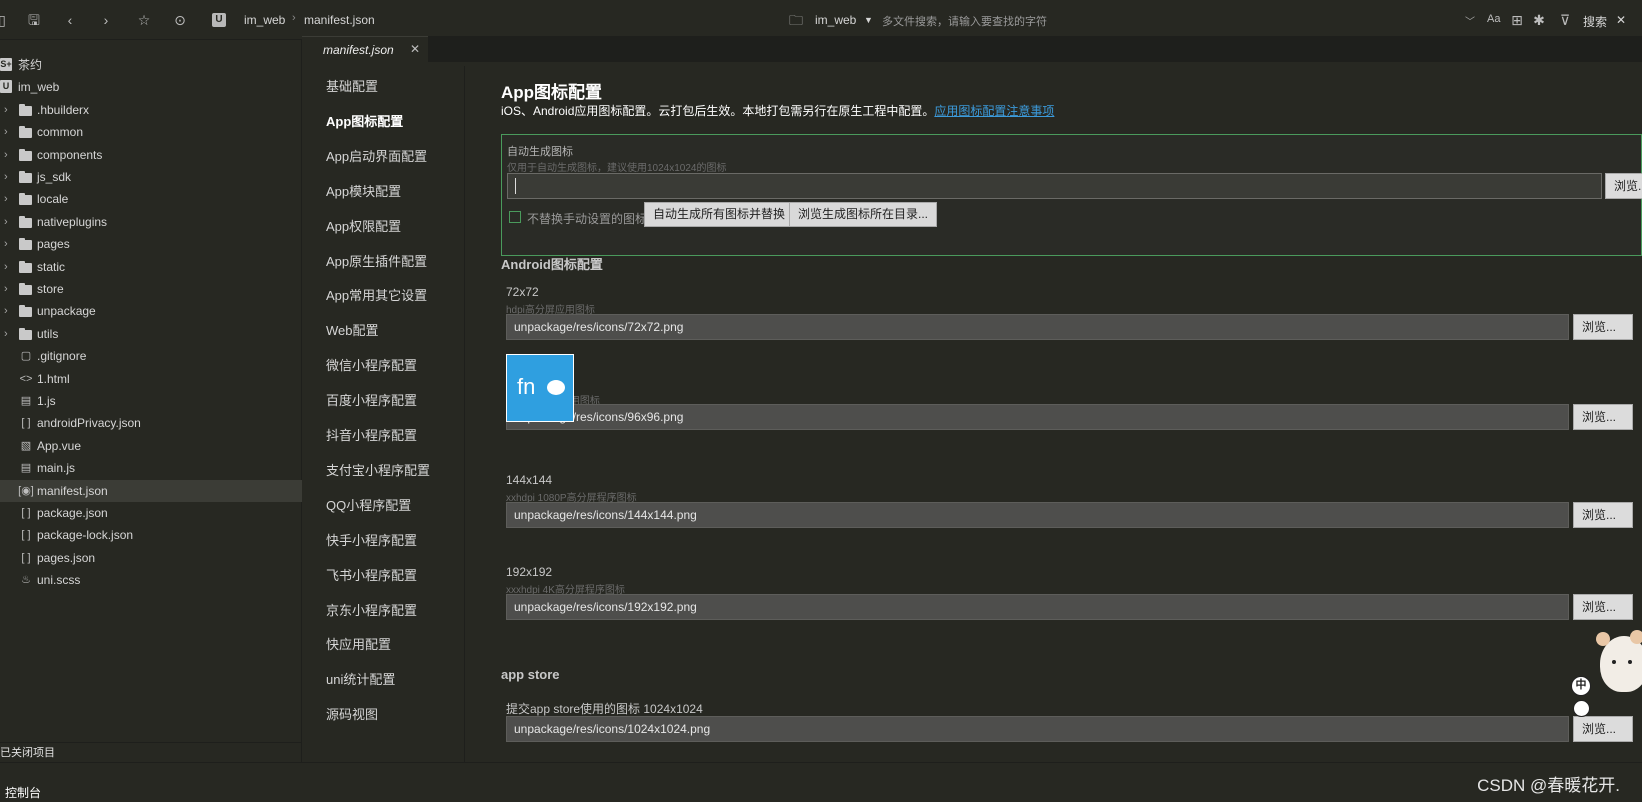 The image size is (1642, 802). What do you see at coordinates (376, 155) in the screenshot?
I see `section-nav-item: App启动界面配置` at bounding box center [376, 155].